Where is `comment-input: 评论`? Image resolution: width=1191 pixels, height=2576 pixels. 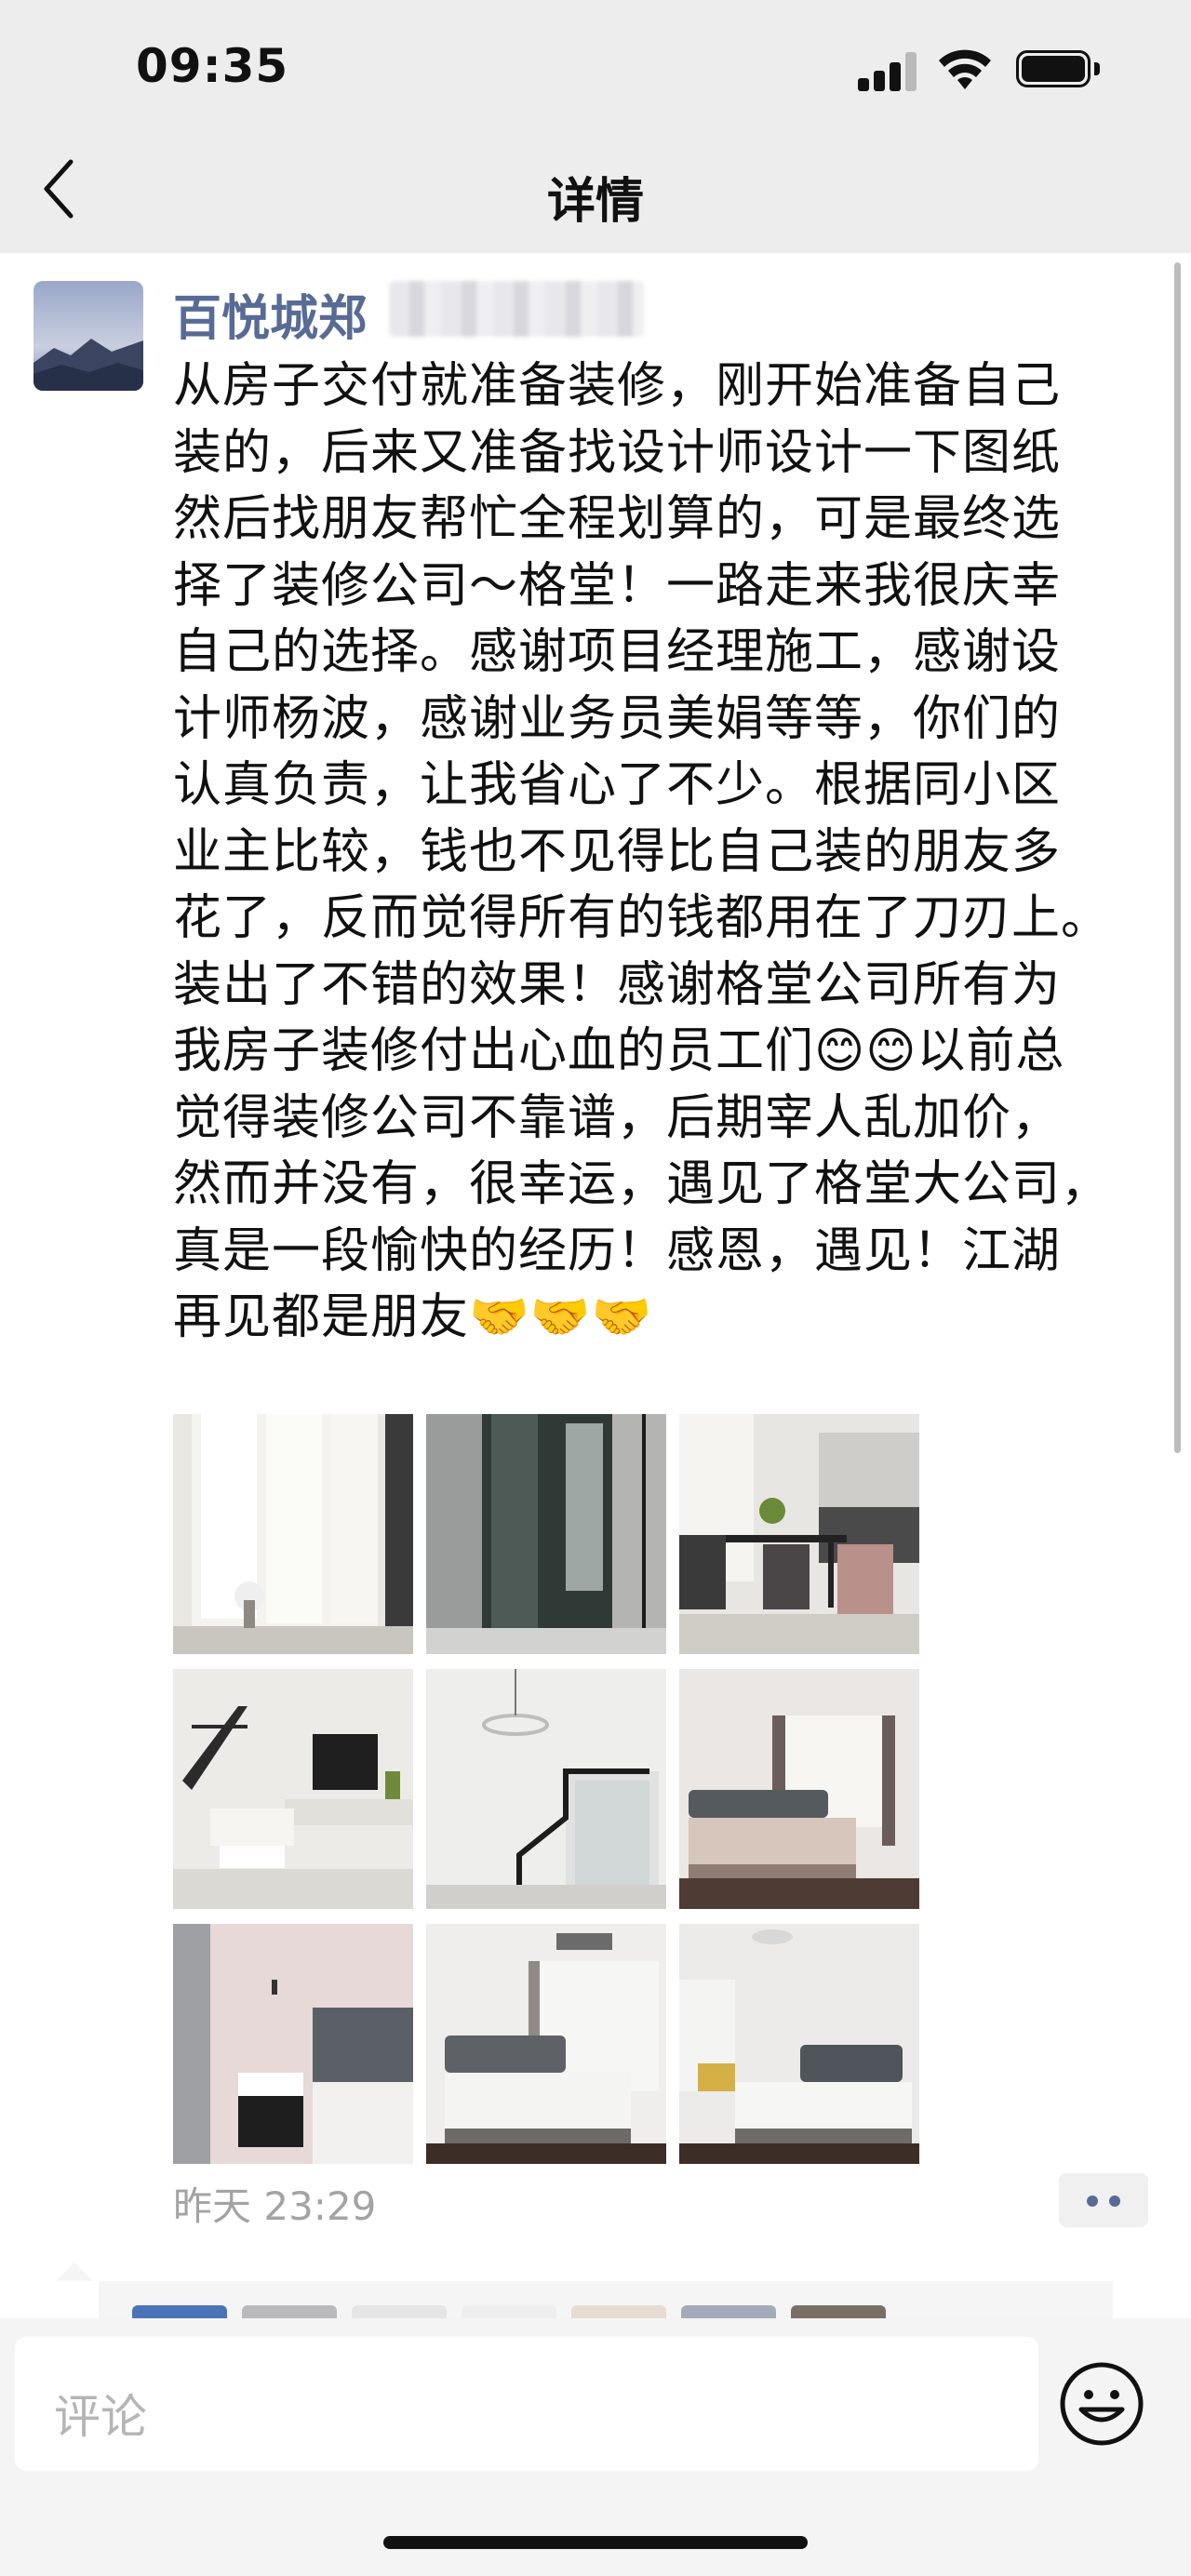
comment-input: 评论 is located at coordinates (526, 2404).